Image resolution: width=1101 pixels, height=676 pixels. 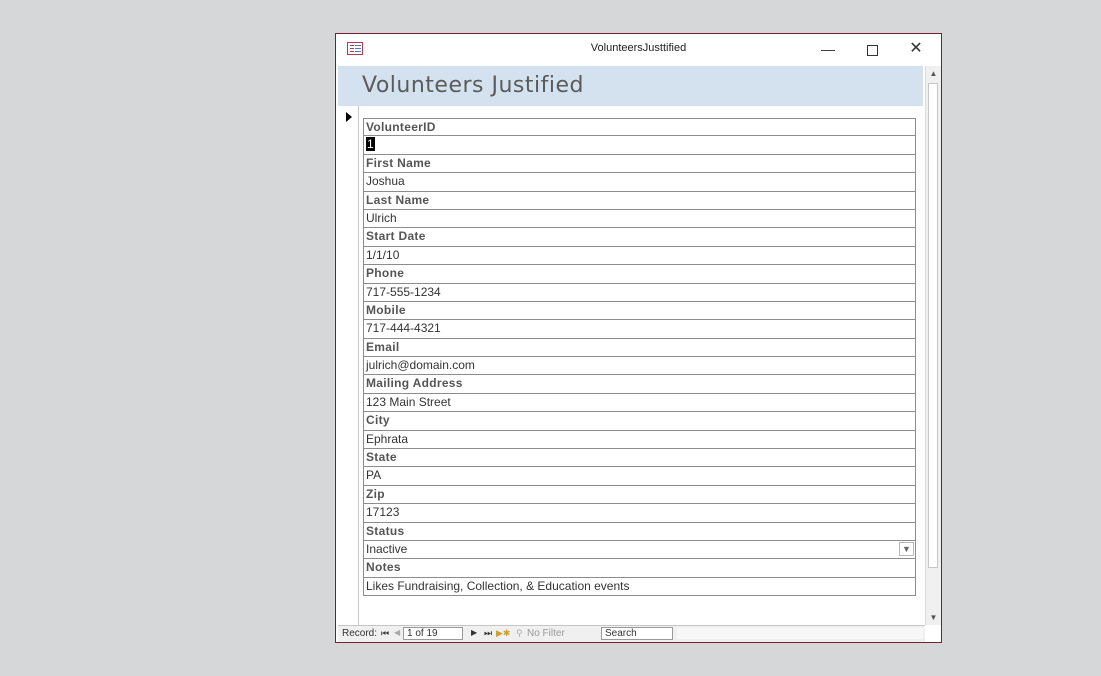 I want to click on scroll-down-arrow-icon: ▼, so click(x=933, y=617).